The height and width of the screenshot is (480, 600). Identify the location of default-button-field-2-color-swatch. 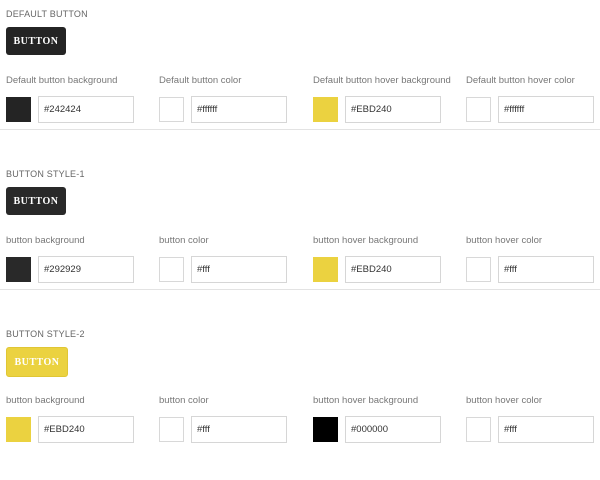
(171, 109).